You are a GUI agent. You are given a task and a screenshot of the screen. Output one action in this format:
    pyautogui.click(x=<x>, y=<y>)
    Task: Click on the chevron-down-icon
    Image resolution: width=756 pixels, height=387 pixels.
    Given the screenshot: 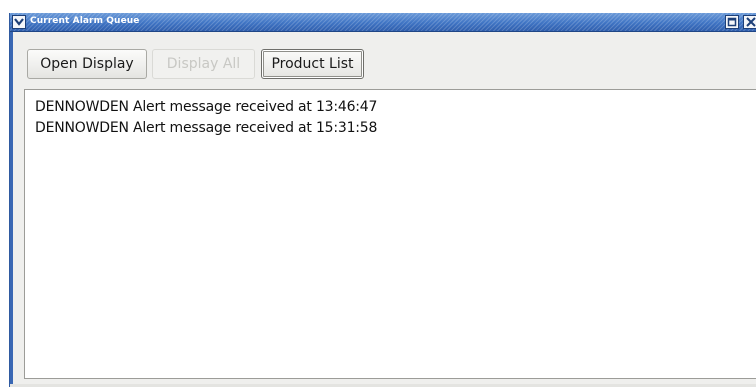 What is the action you would take?
    pyautogui.click(x=19, y=22)
    